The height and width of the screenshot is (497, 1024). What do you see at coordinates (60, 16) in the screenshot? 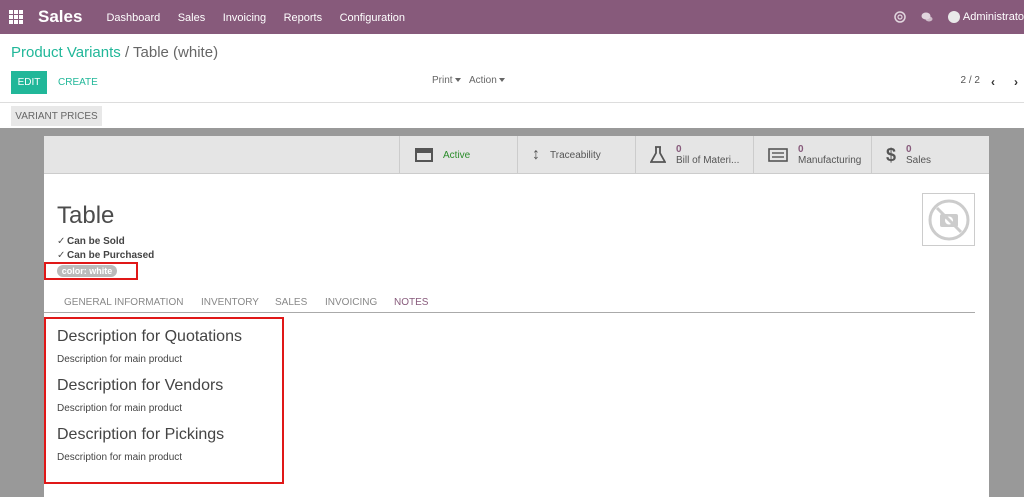
I see `app-name: Sales` at bounding box center [60, 16].